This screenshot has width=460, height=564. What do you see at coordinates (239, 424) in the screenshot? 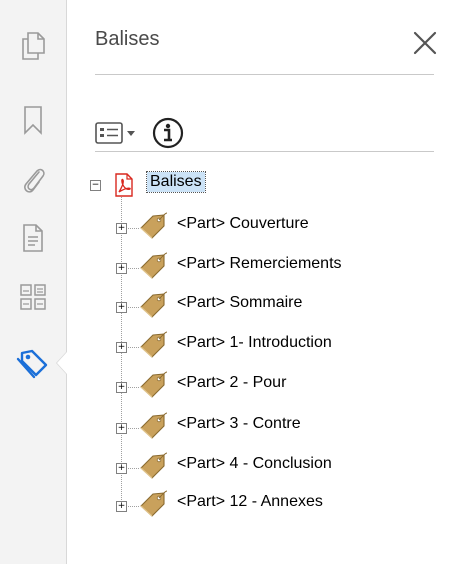
I see `tree-item-label: <Part> 3 - Contre` at bounding box center [239, 424].